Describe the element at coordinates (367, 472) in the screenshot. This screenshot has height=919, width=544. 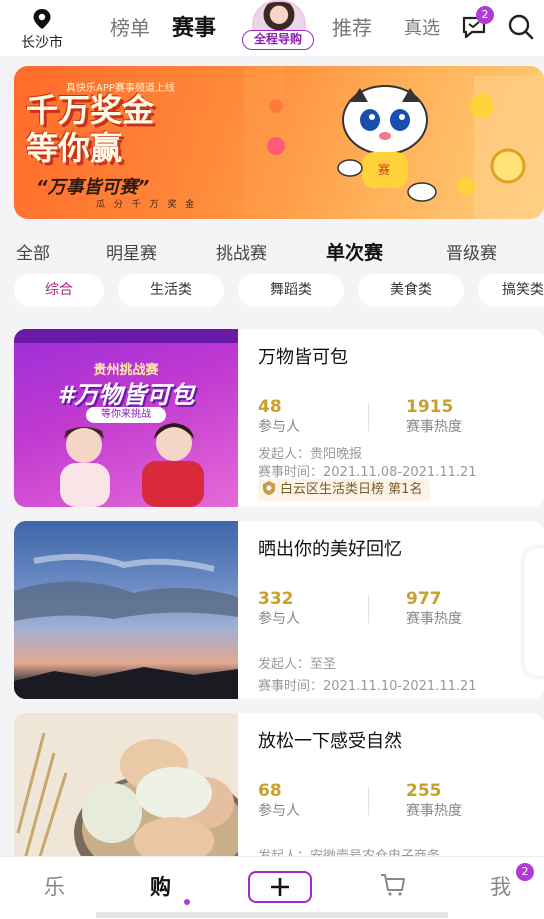
I see `event-time: 赛事时间：2021.11.08-2021.11.21` at that location.